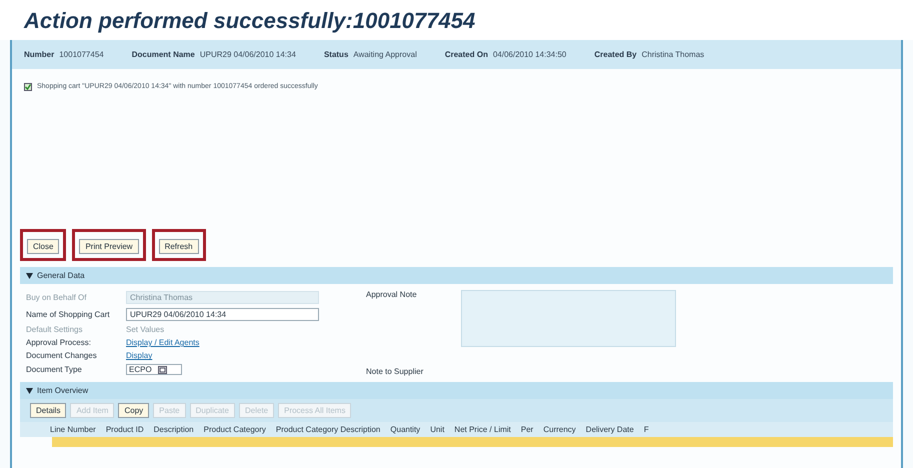 The width and height of the screenshot is (913, 468). I want to click on field-label: Created On, so click(466, 54).